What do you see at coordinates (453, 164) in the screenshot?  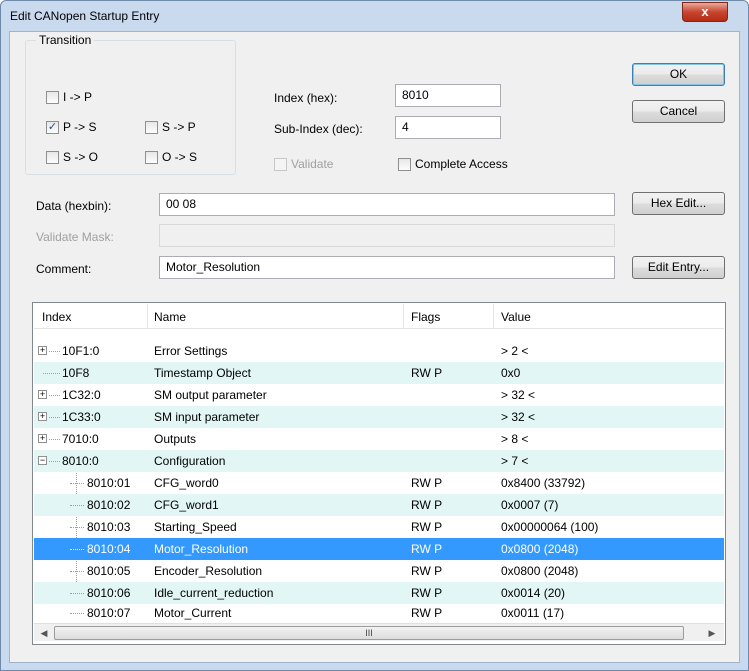 I see `complete-access-checkbox: Complete Access` at bounding box center [453, 164].